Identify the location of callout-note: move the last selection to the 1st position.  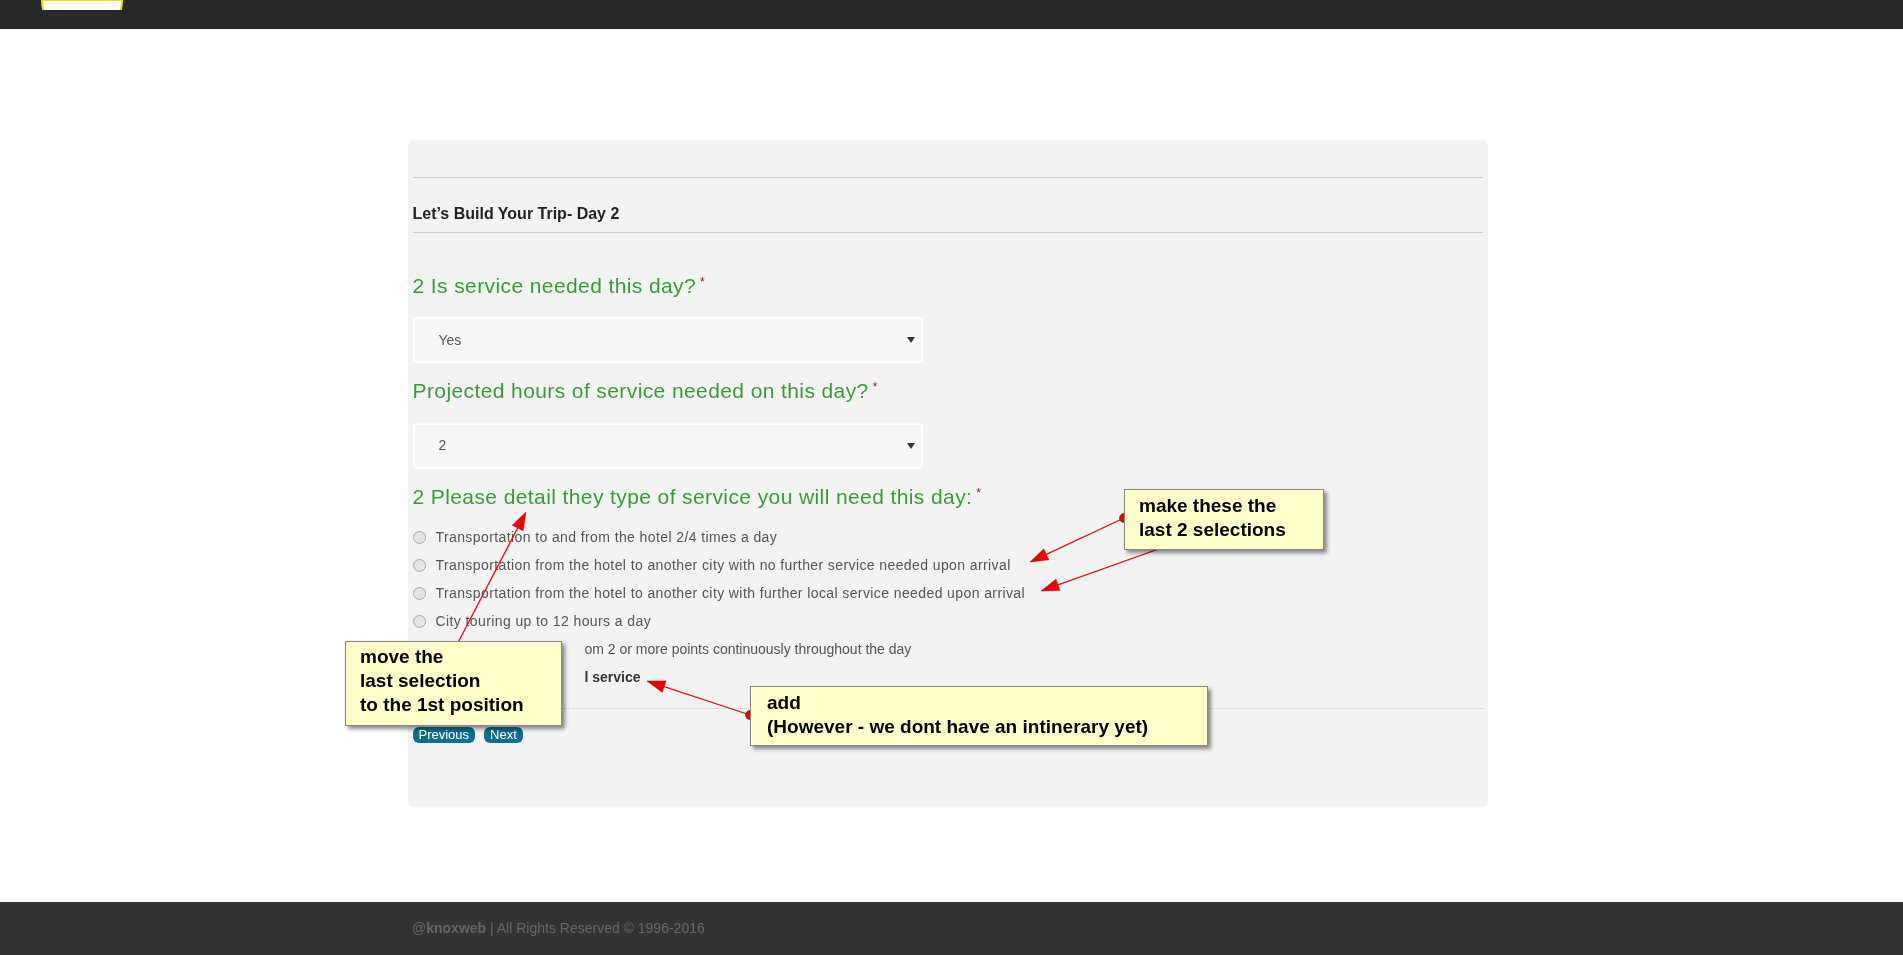
(453, 683).